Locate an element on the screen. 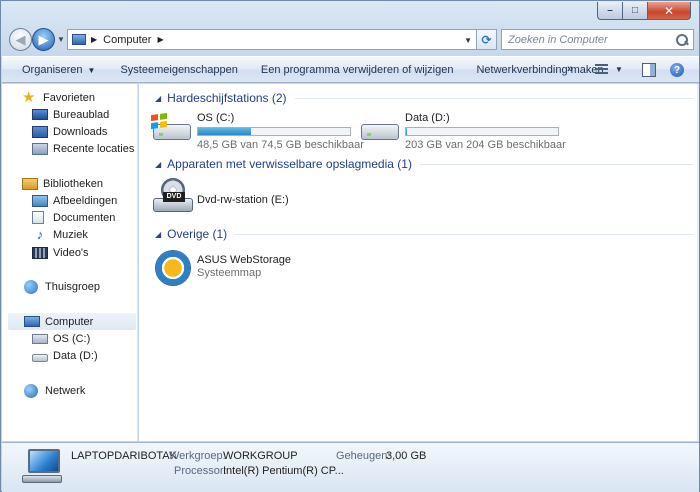 This screenshot has width=700, height=492. nav-item-label: Afbeeldingen is located at coordinates (85, 200).